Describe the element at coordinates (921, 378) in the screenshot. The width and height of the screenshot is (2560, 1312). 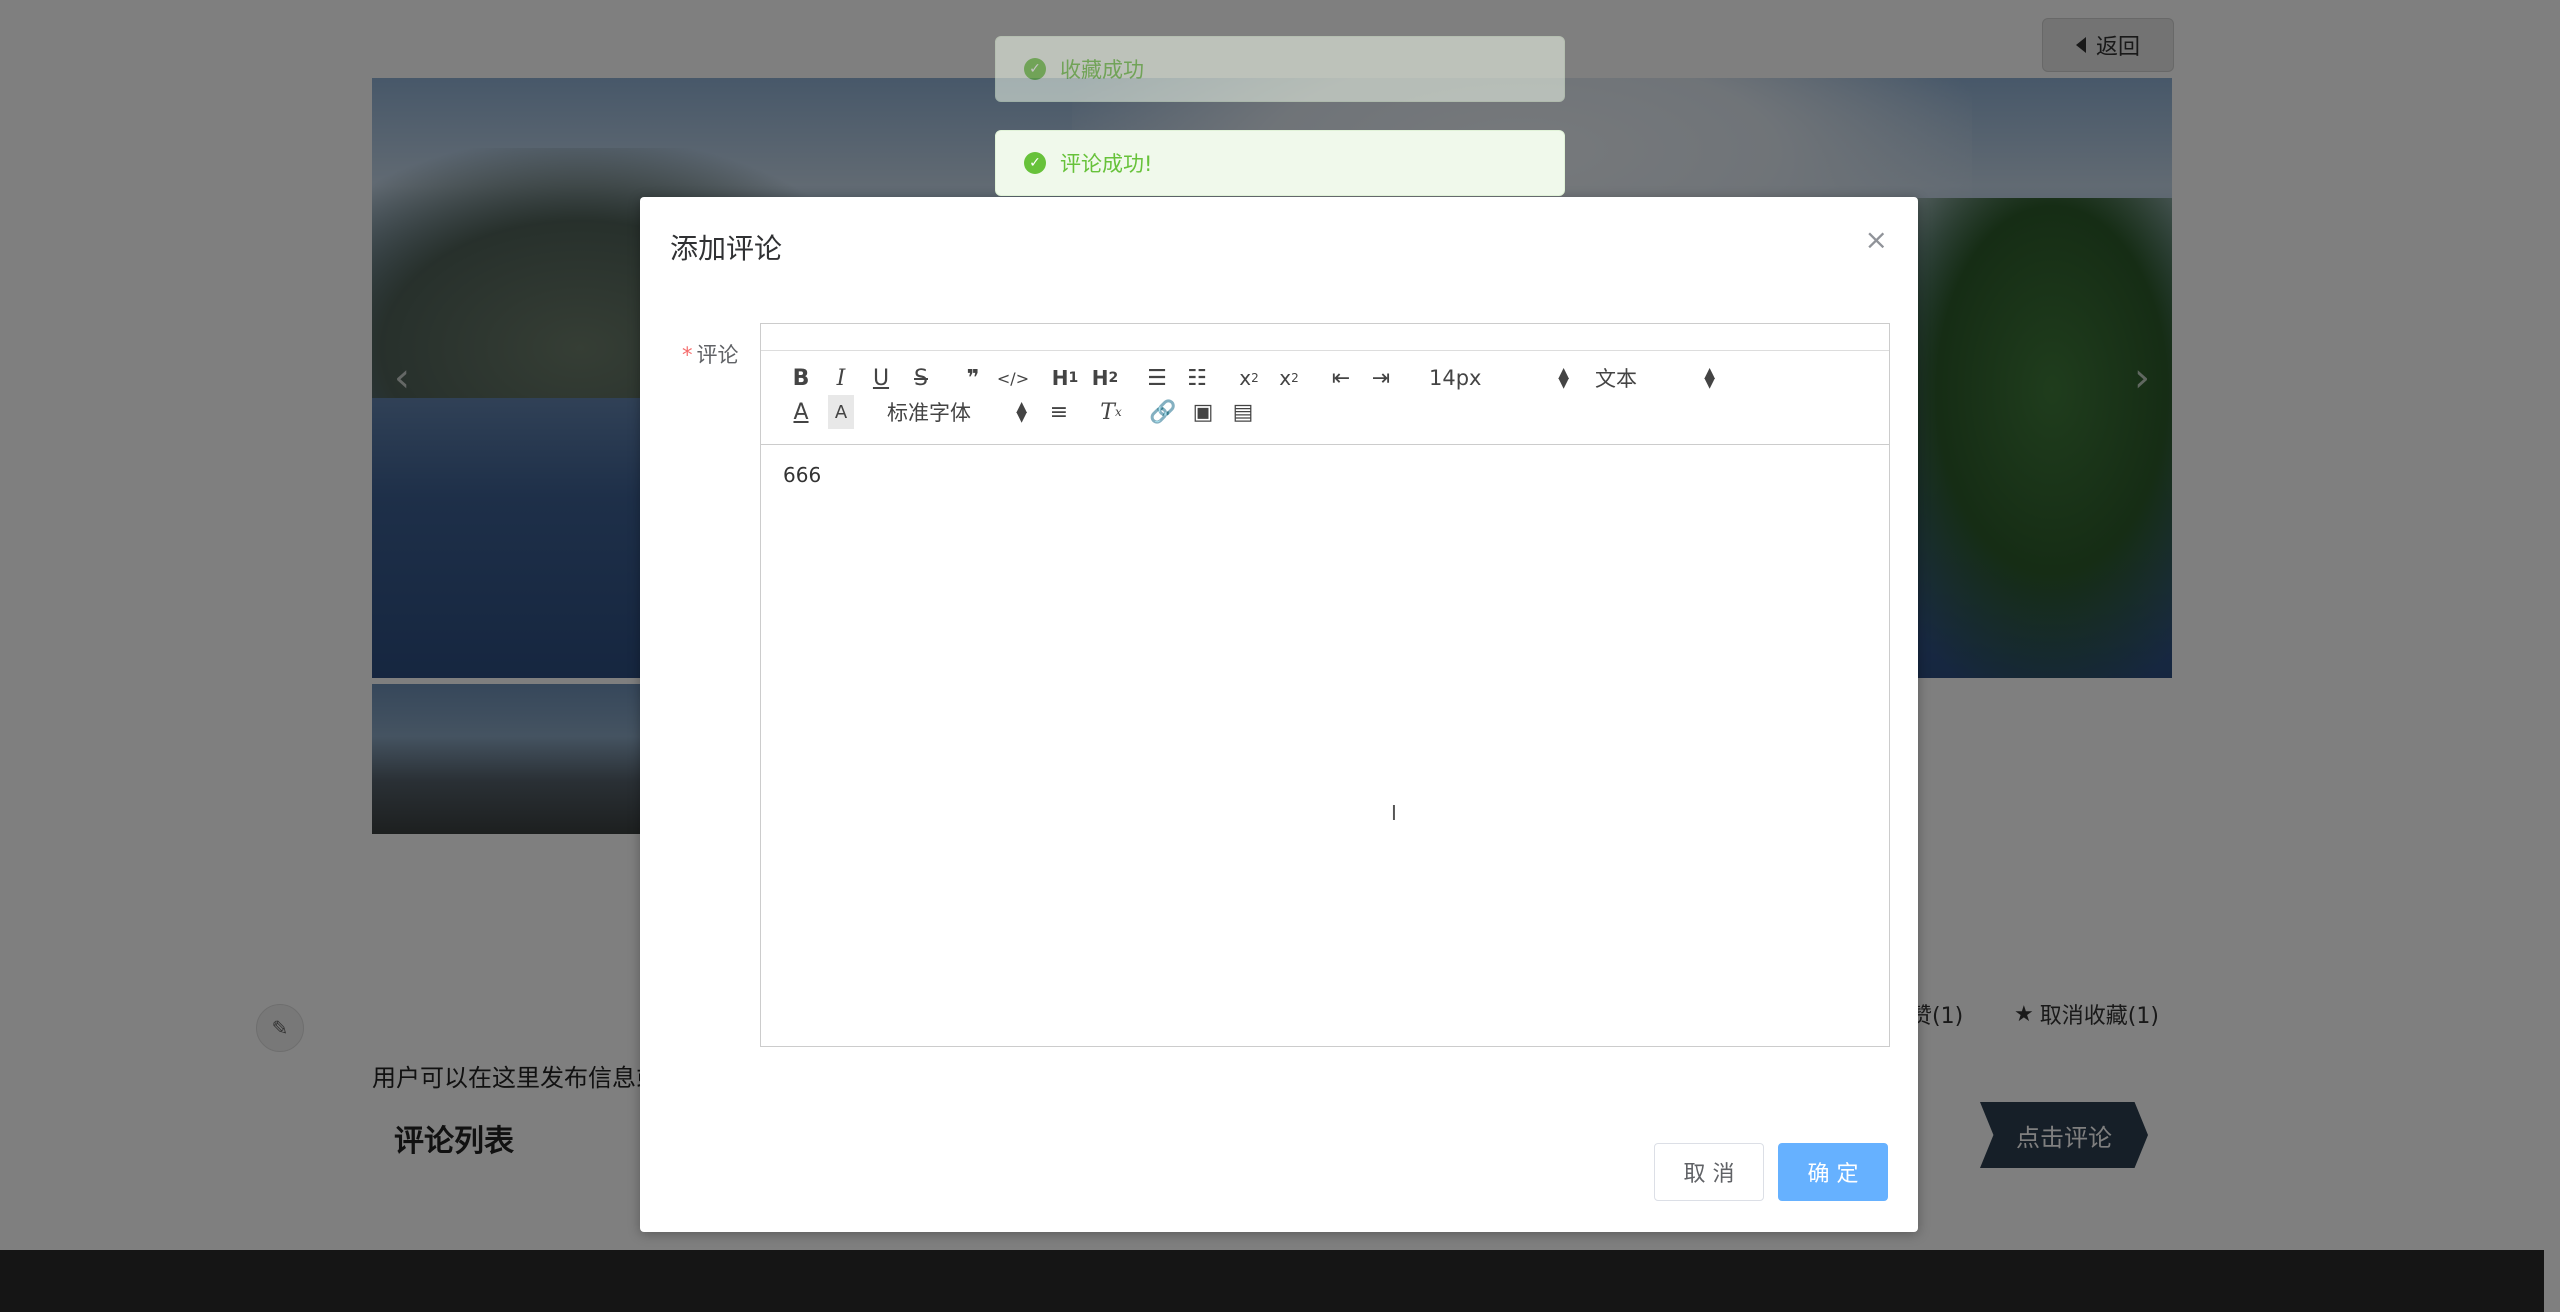
I see `strikethrough-icon: S` at that location.